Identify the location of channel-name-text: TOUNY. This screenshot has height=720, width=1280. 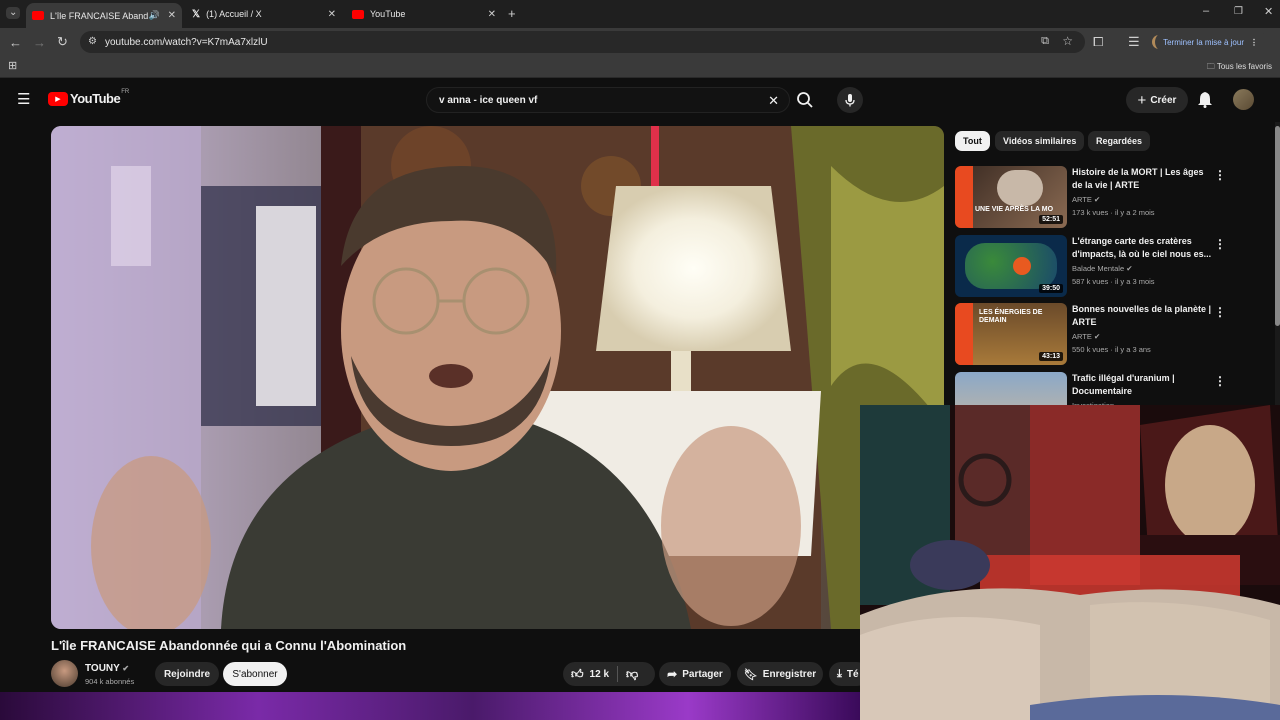
(102, 668).